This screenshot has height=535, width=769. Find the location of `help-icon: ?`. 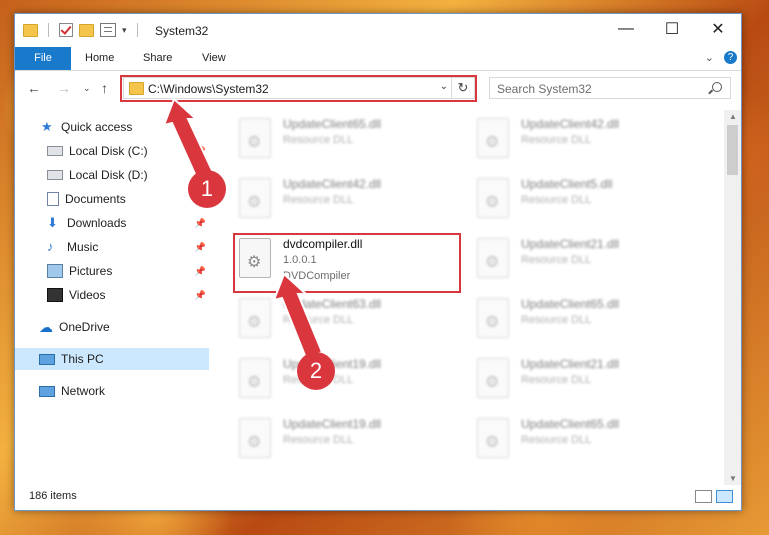

help-icon: ? is located at coordinates (730, 57).